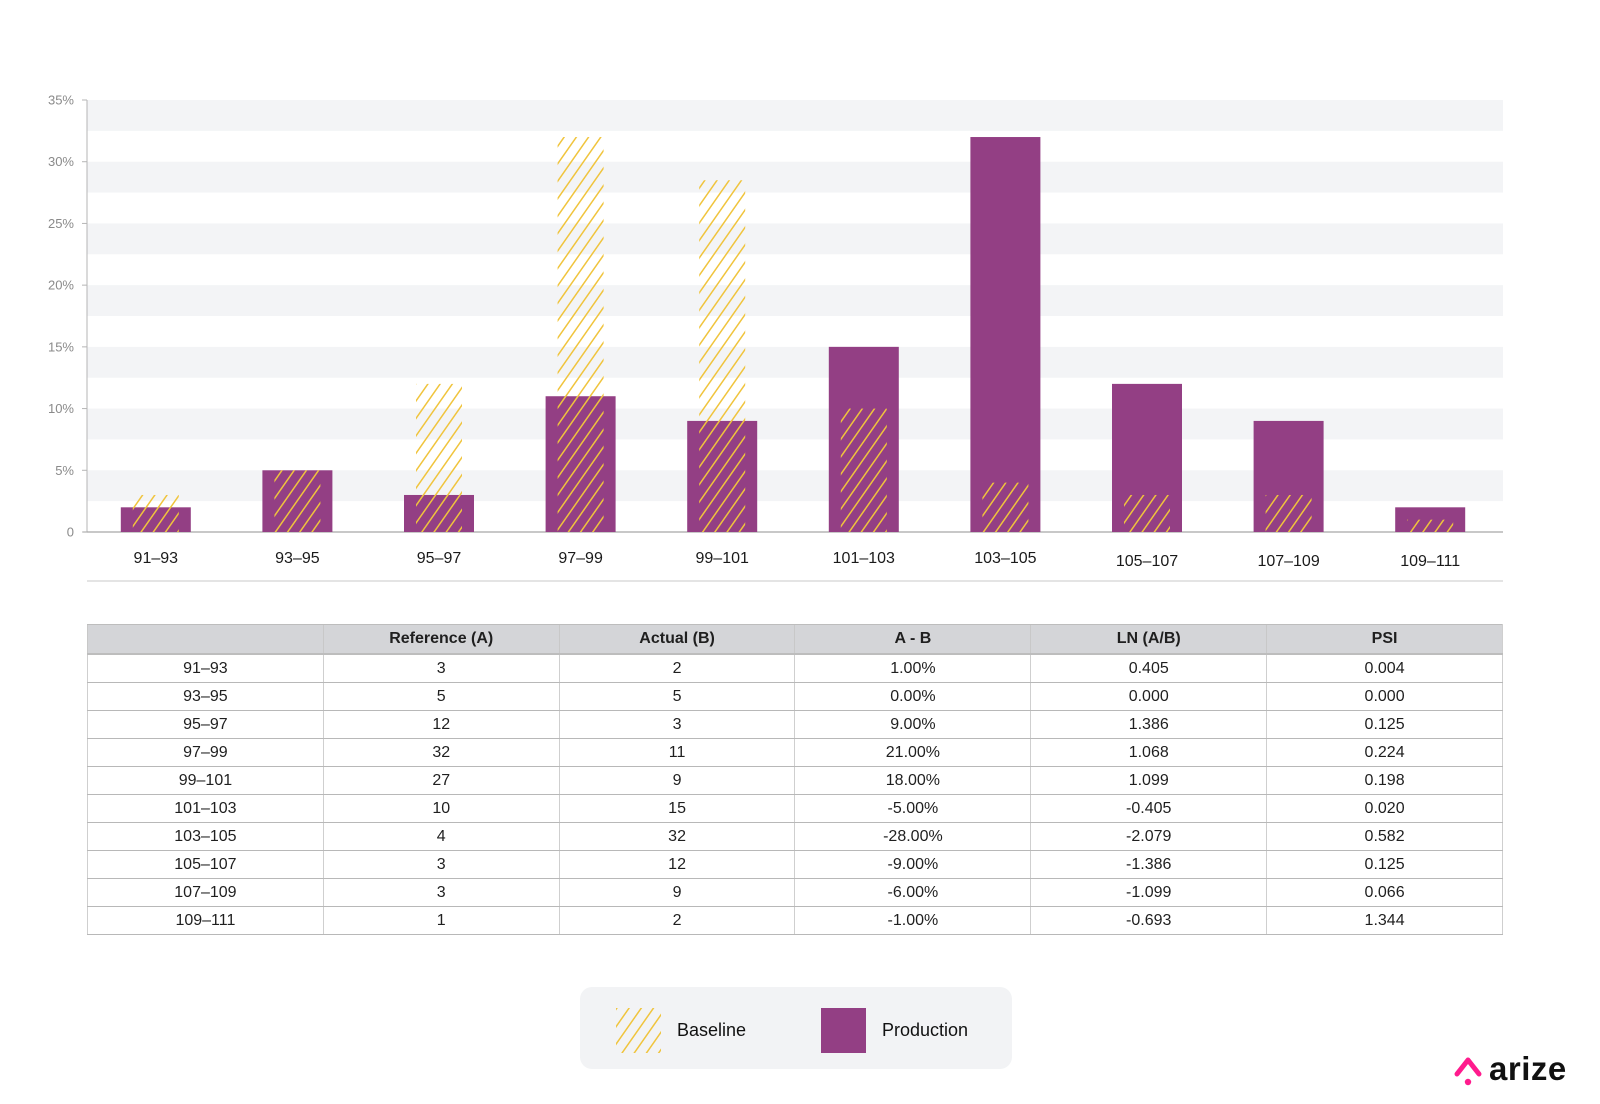 The width and height of the screenshot is (1600, 1104). What do you see at coordinates (1384, 780) in the screenshot?
I see `table-cell: 0.198` at bounding box center [1384, 780].